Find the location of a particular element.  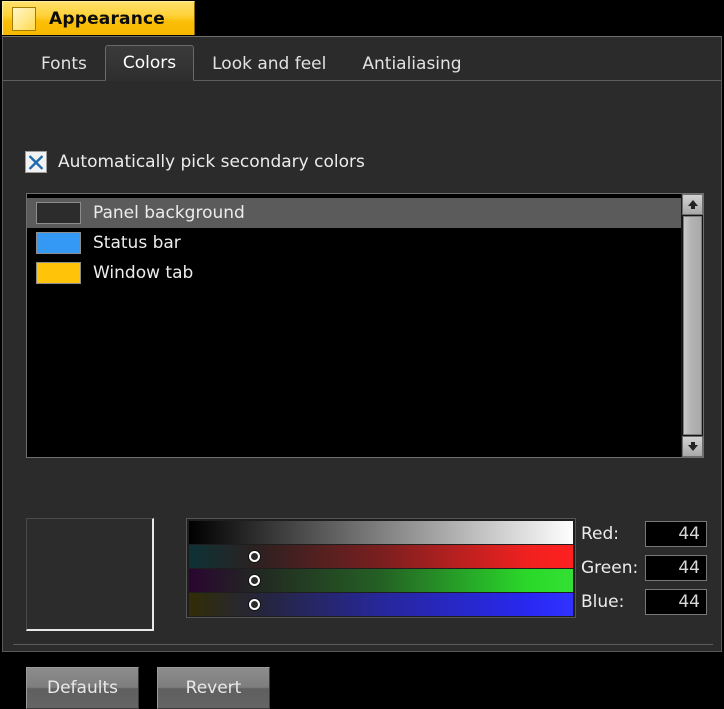

scrollbar-track is located at coordinates (692, 325).